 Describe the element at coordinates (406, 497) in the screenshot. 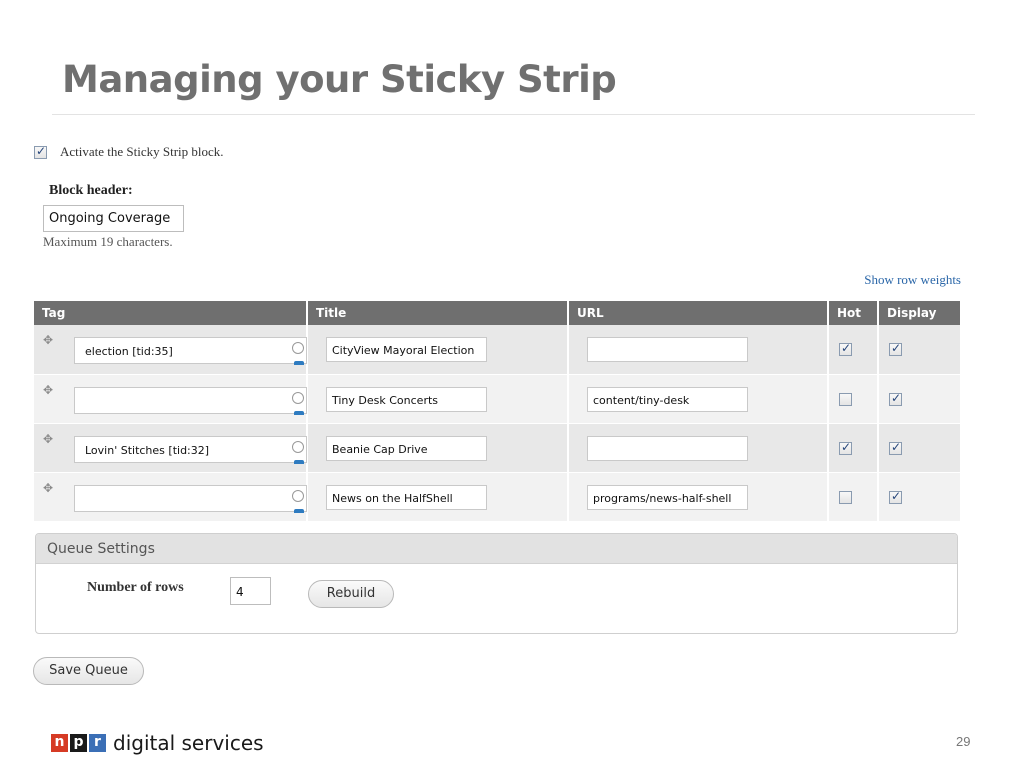

I see `title-input: News on the HalfShell` at that location.